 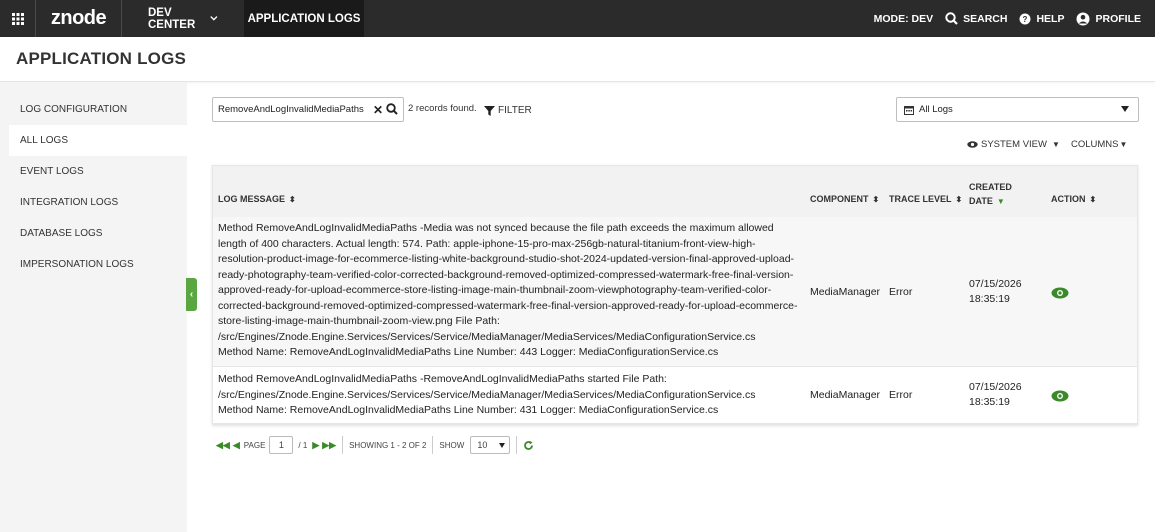 I want to click on header-label: TRACE LEVEL, so click(x=920, y=199).